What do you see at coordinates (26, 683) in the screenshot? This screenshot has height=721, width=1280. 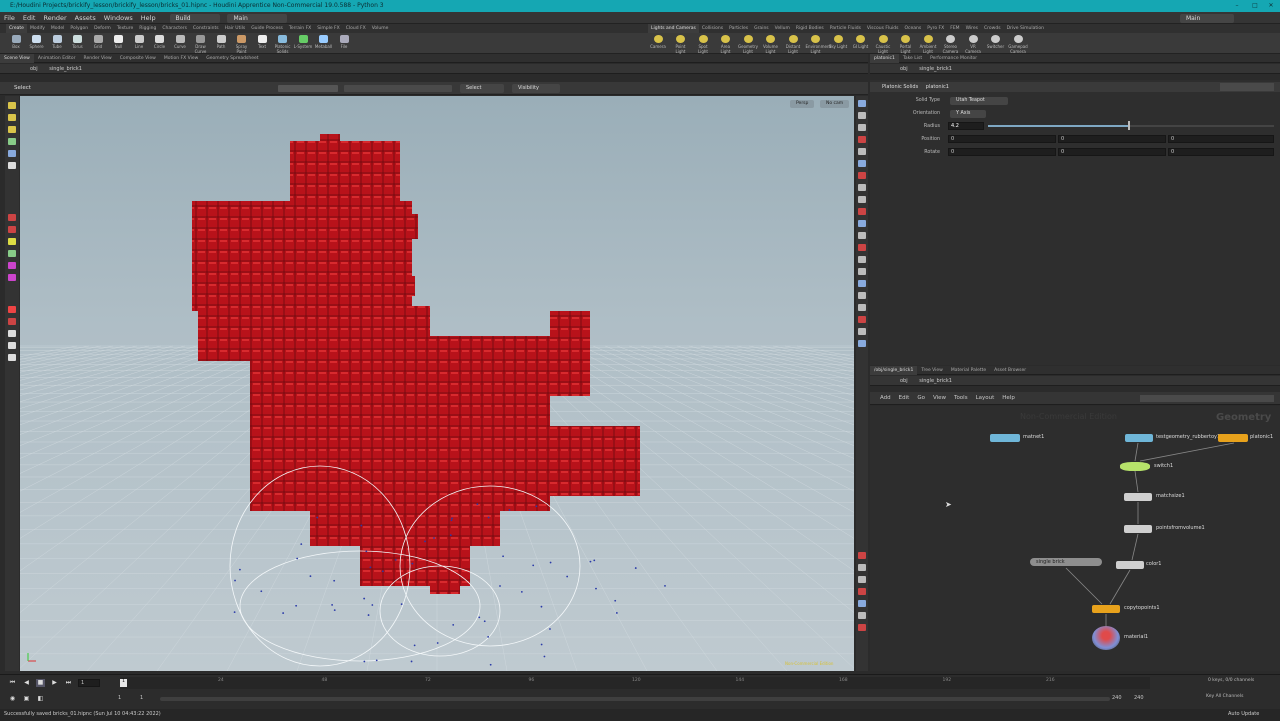 I see `step-back-icon: ◀` at bounding box center [26, 683].